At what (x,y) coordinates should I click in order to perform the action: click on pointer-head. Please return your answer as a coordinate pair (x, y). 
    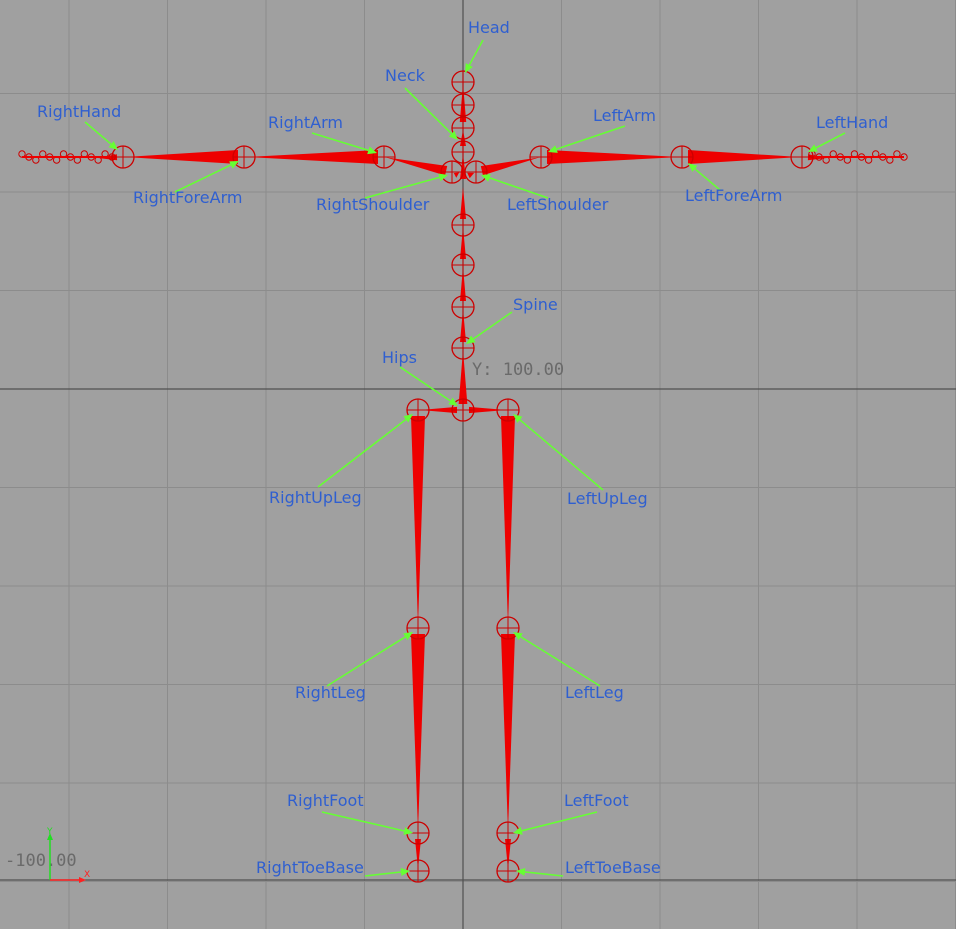
    Looking at the image, I should click on (476, 52).